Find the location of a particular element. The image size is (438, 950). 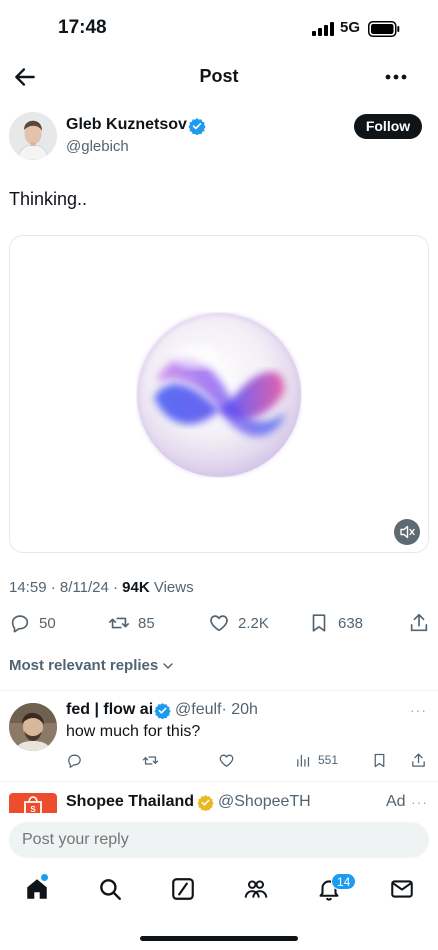

share-button is located at coordinates (419, 623).